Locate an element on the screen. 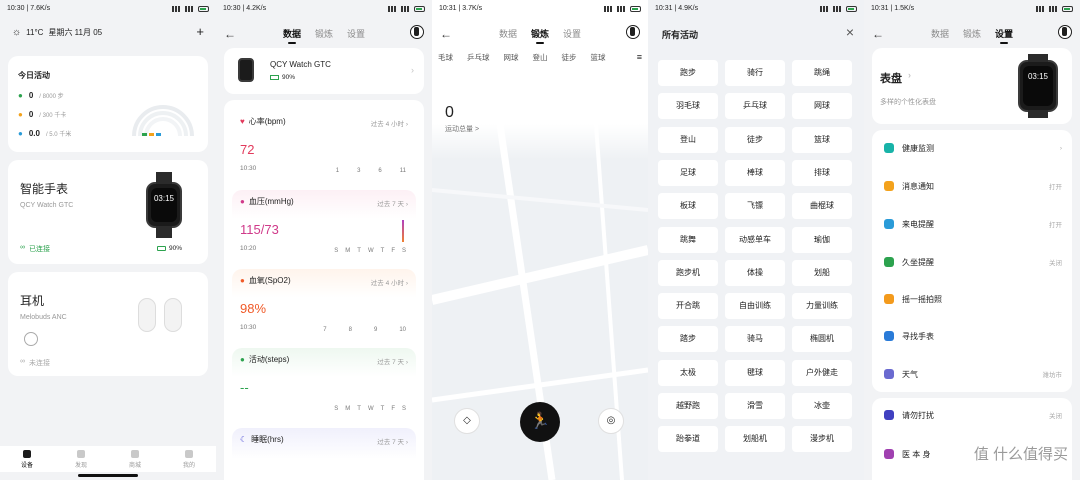 The width and height of the screenshot is (1080, 480). smartwatch-card: 智能手表 QCY Watch GTC ∞ 已连接 90% 03:15 is located at coordinates (108, 212).